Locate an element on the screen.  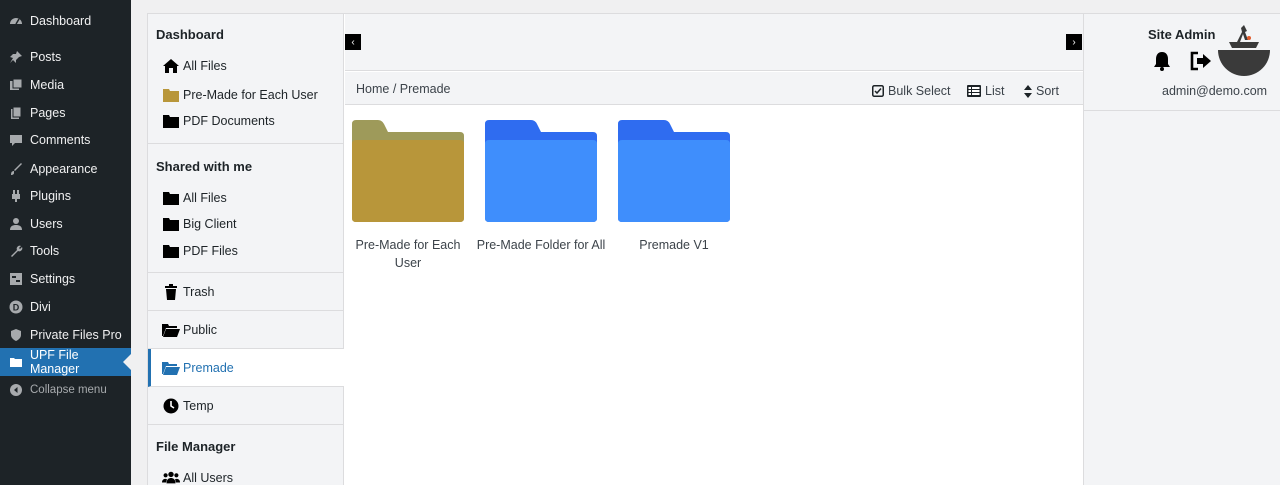
user-panel: Site Admin admin@demo.com is located at coordinates (1181, 62).